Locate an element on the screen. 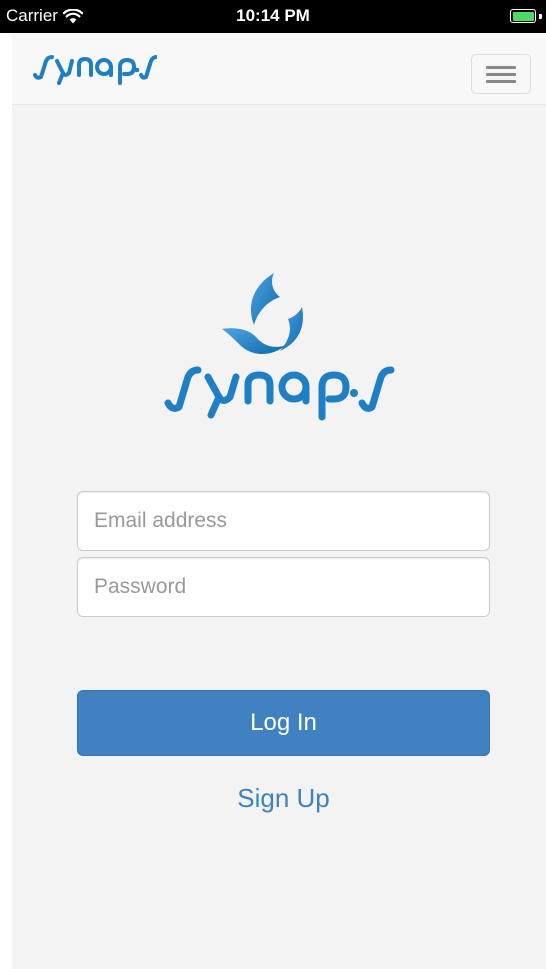 This screenshot has width=546, height=969. status-time: 10:14 PM is located at coordinates (273, 15).